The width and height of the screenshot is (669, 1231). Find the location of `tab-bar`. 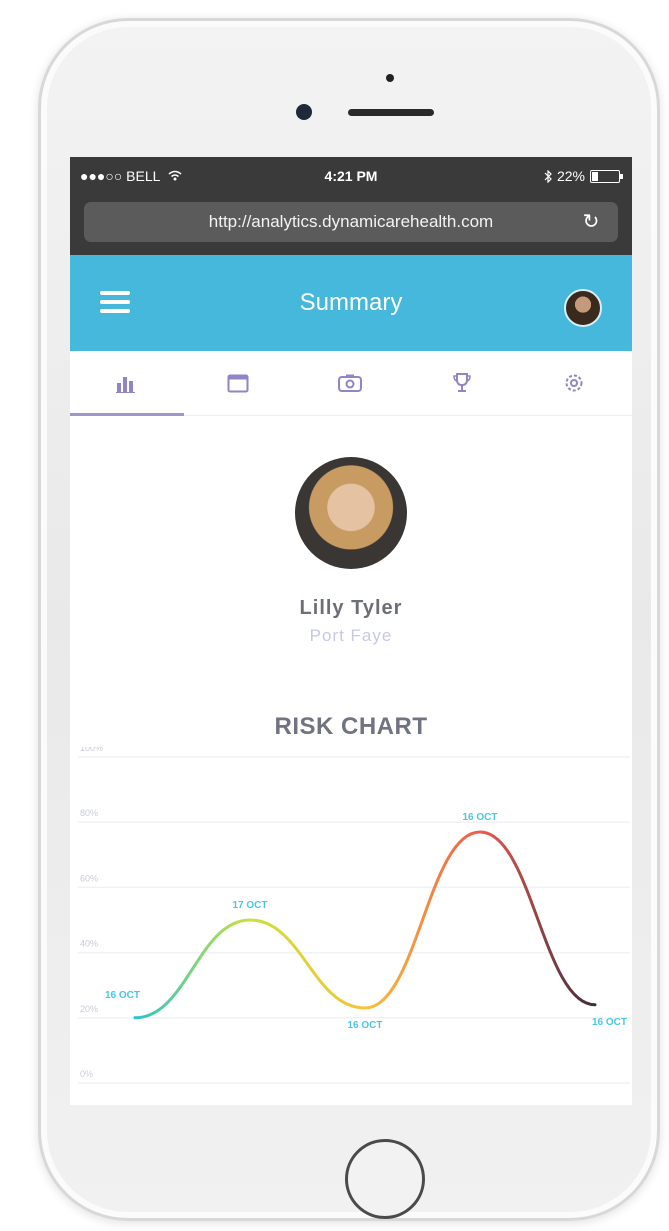

tab-bar is located at coordinates (351, 383).